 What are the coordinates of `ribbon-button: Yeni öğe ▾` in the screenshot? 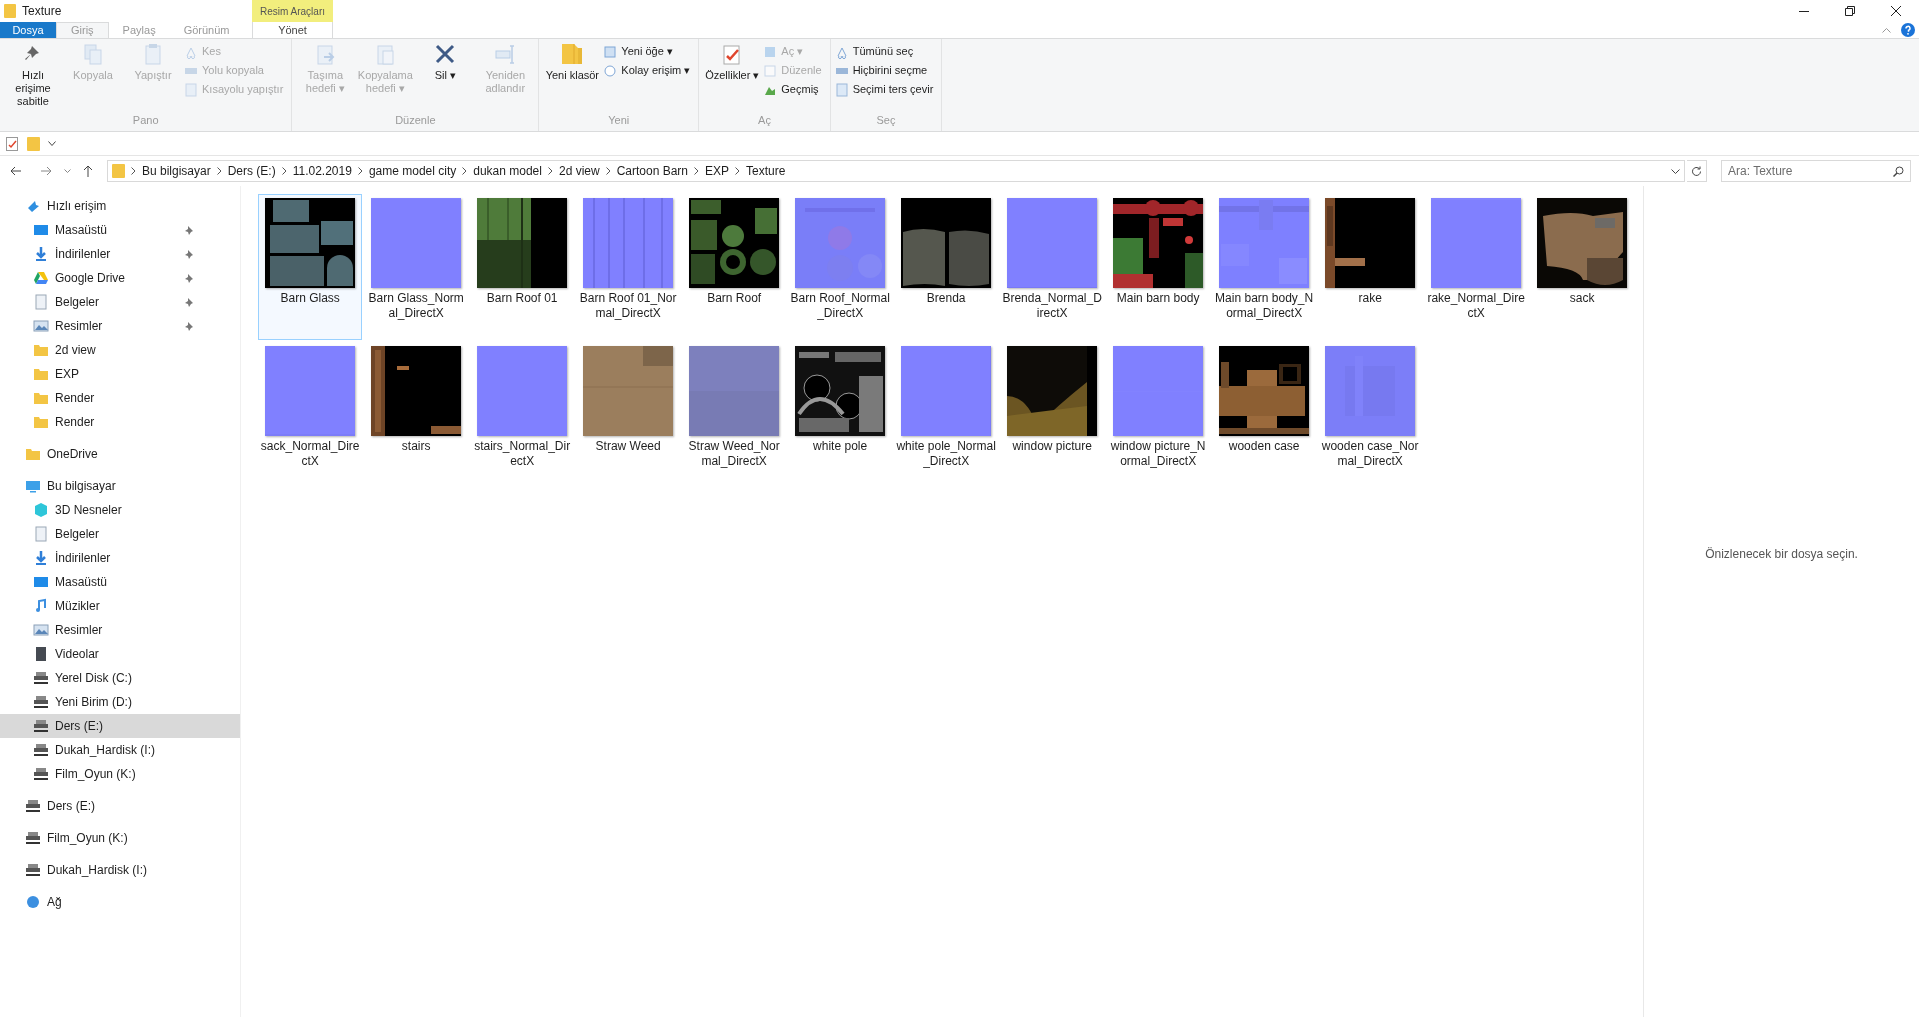 It's located at (647, 51).